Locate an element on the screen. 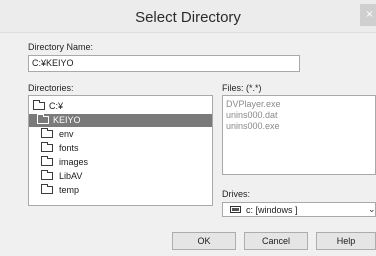  drives-label: Drives: is located at coordinates (236, 194).